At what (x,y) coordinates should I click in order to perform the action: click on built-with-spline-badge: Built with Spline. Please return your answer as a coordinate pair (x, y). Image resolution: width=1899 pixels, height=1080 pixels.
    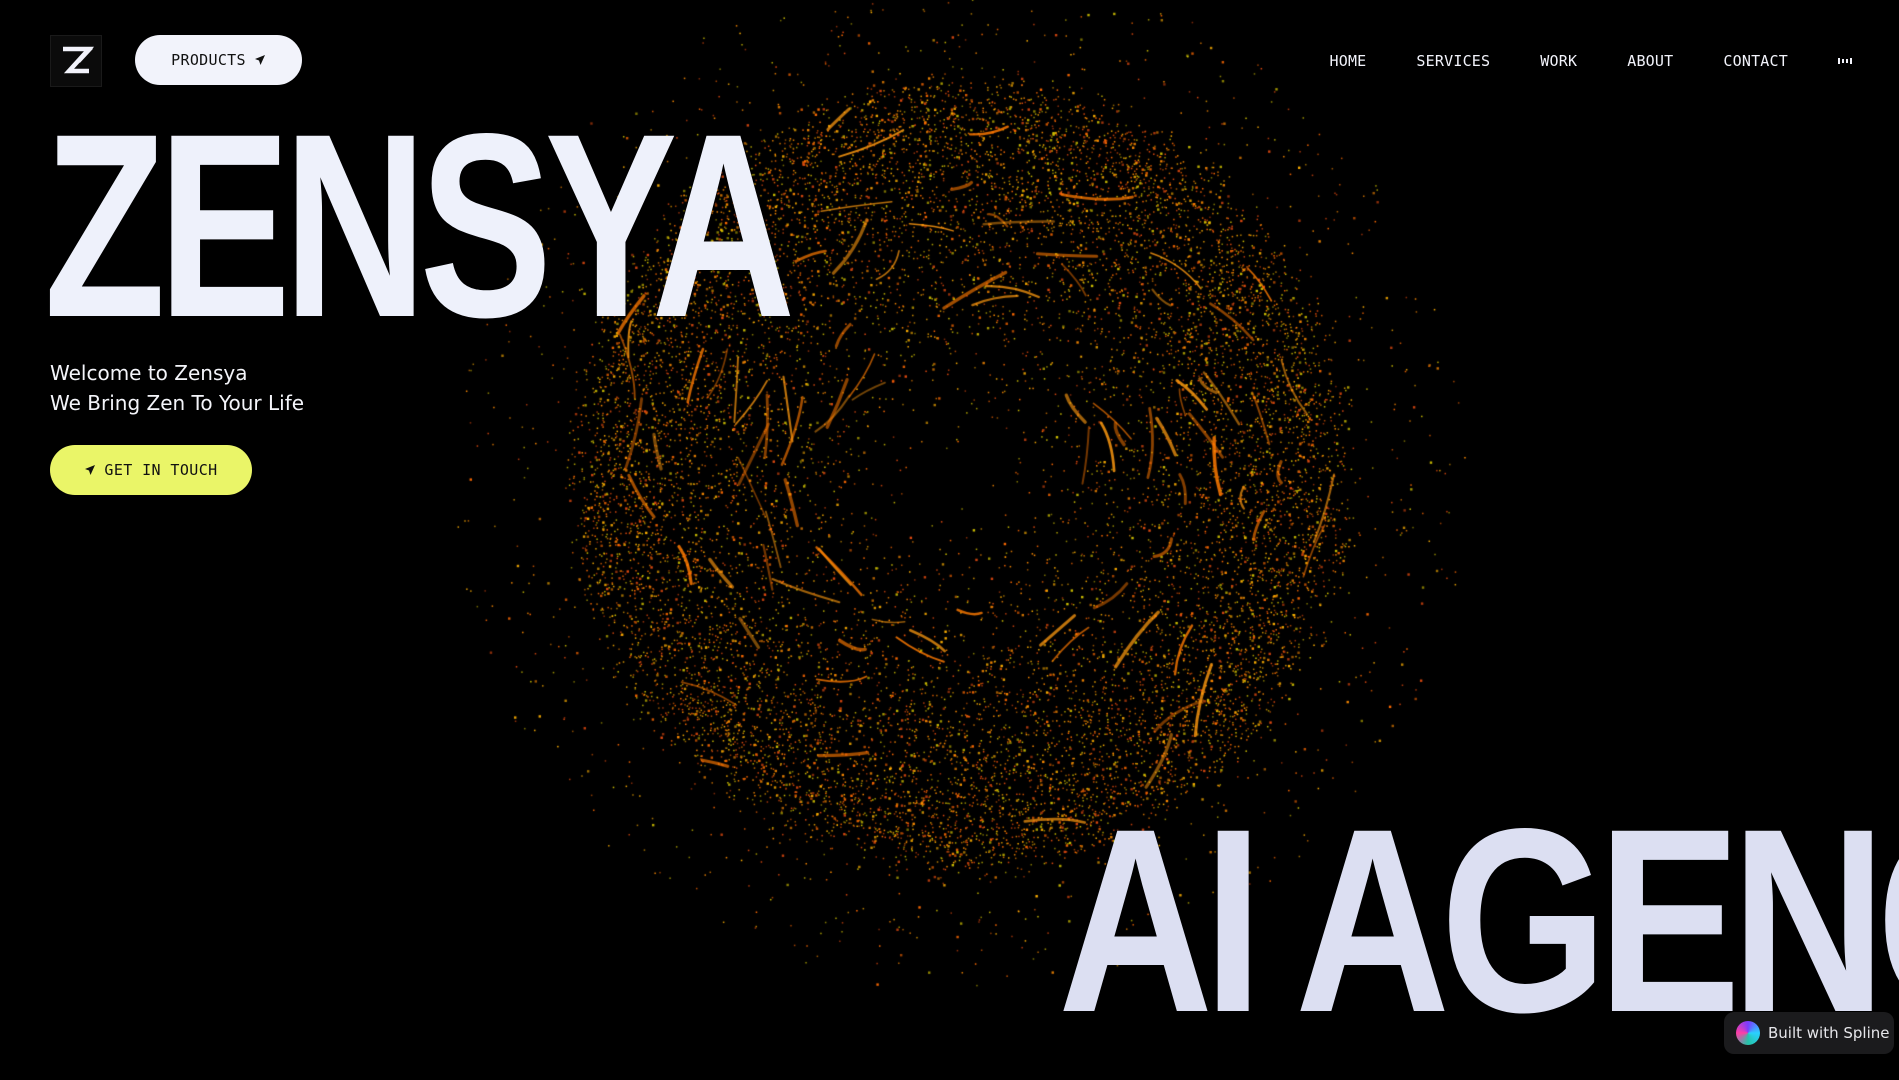
    Looking at the image, I should click on (1809, 1033).